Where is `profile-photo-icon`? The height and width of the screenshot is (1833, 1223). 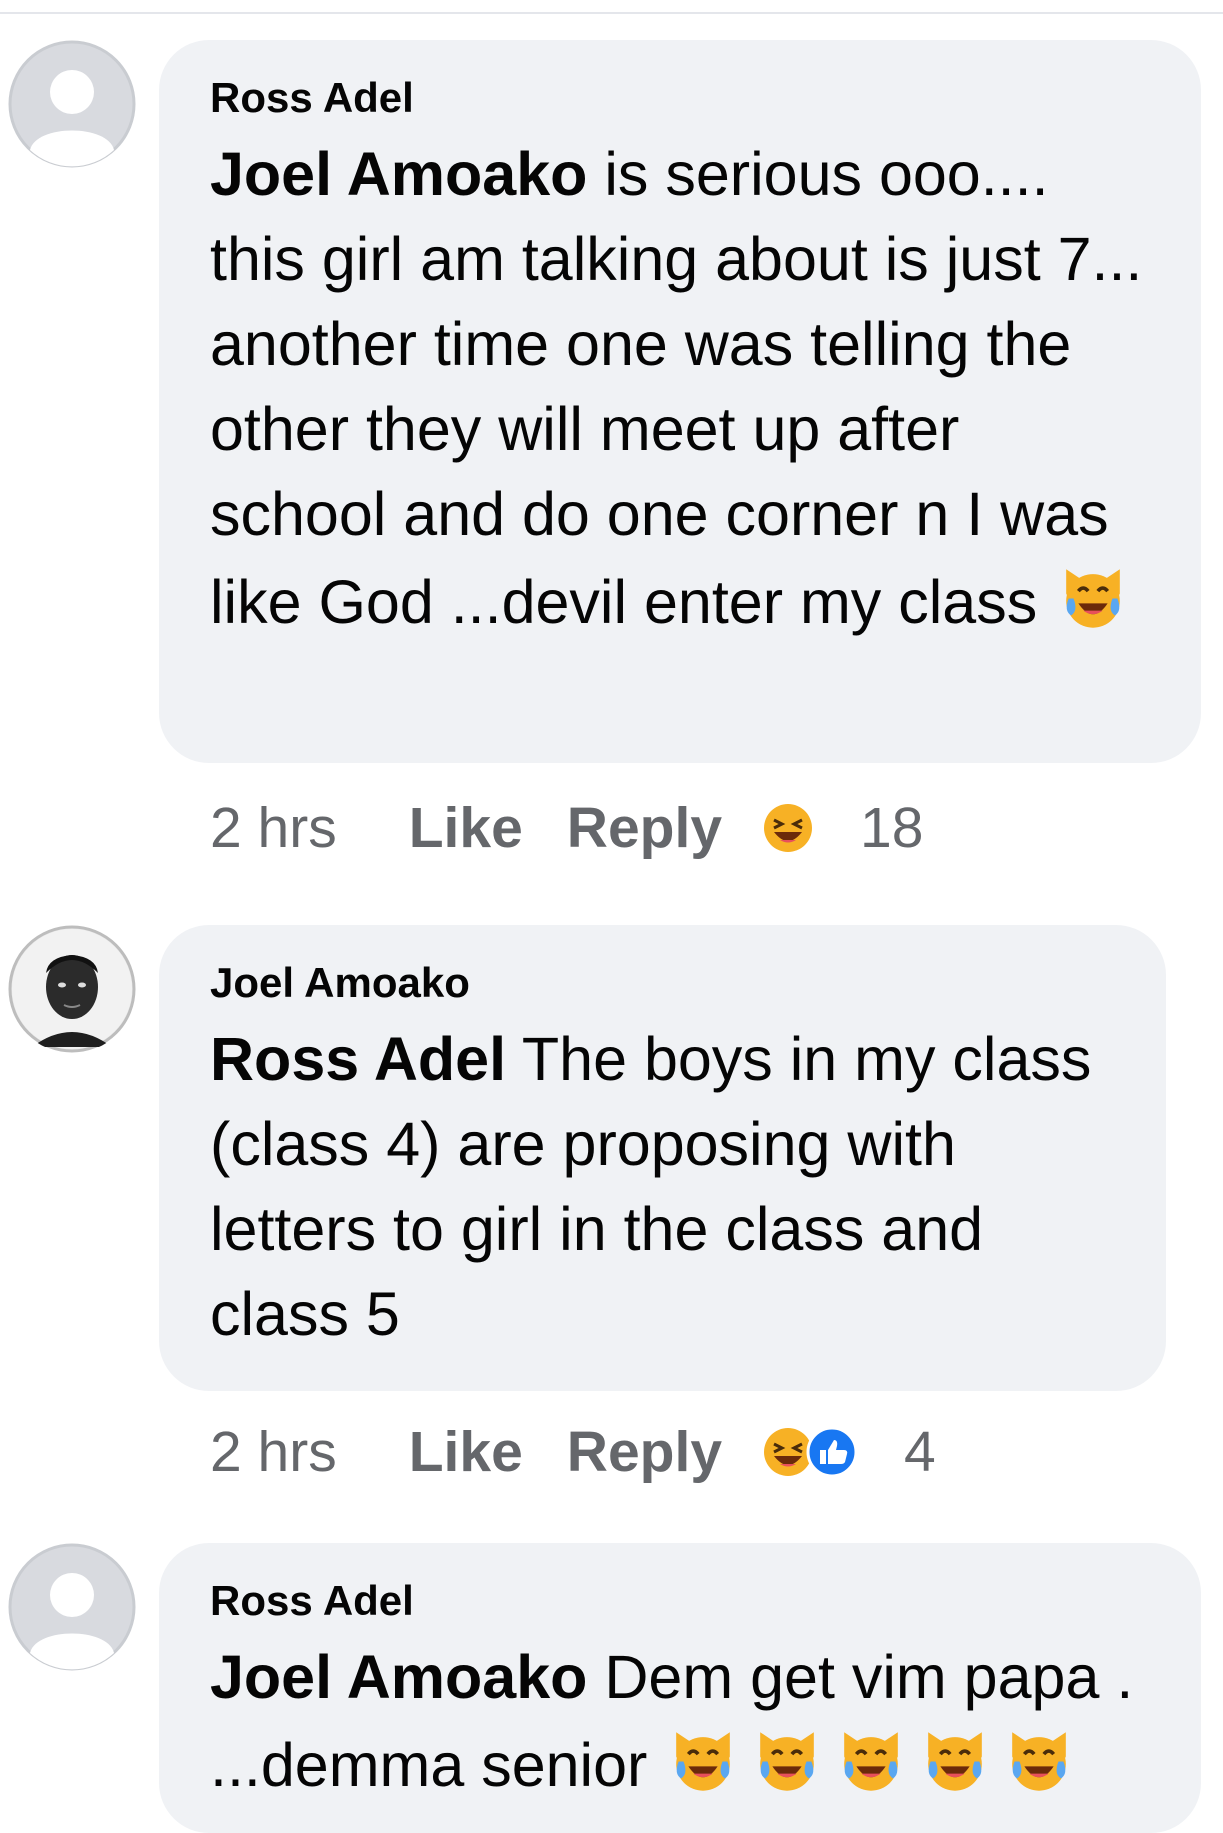
profile-photo-icon is located at coordinates (72, 989).